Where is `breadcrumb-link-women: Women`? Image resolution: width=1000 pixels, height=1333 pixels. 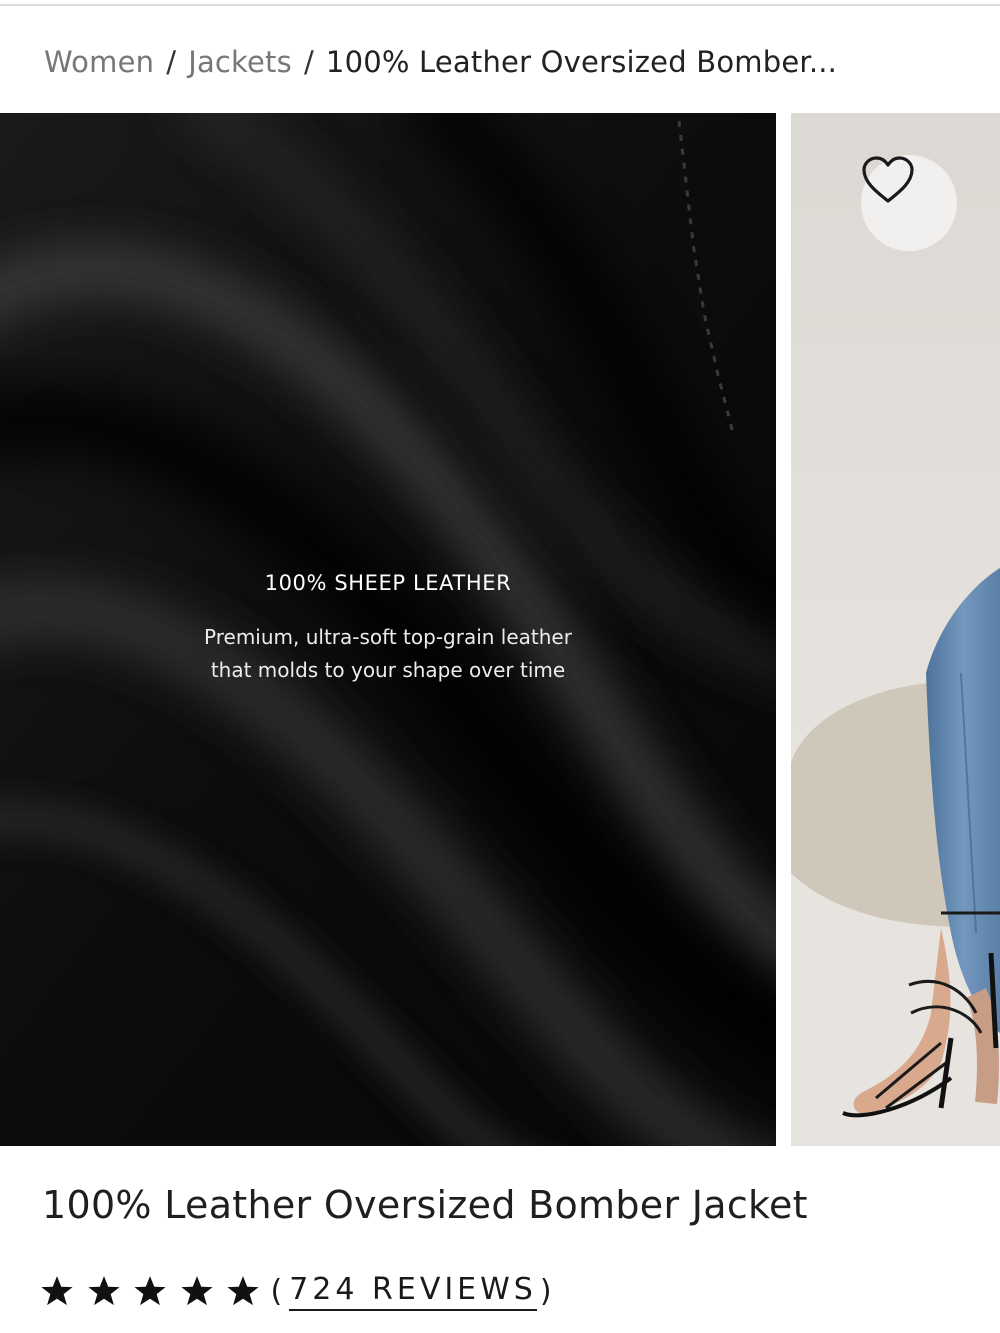 breadcrumb-link-women: Women is located at coordinates (99, 62).